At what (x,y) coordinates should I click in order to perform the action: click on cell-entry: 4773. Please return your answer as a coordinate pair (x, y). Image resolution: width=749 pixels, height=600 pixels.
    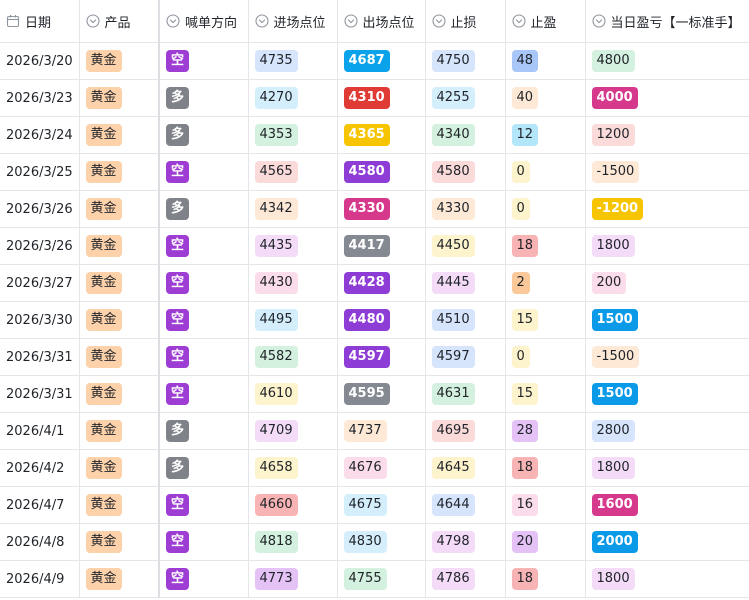
    Looking at the image, I should click on (293, 579).